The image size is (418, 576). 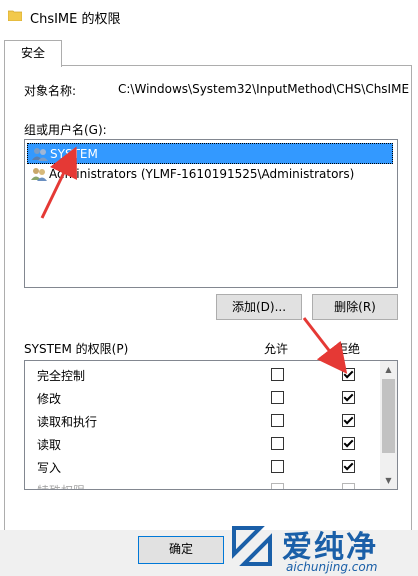 I want to click on permission-row-read: 读取, so click(x=202, y=443).